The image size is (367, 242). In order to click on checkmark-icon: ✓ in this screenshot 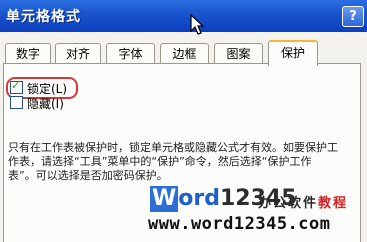, I will do `click(16, 85)`.